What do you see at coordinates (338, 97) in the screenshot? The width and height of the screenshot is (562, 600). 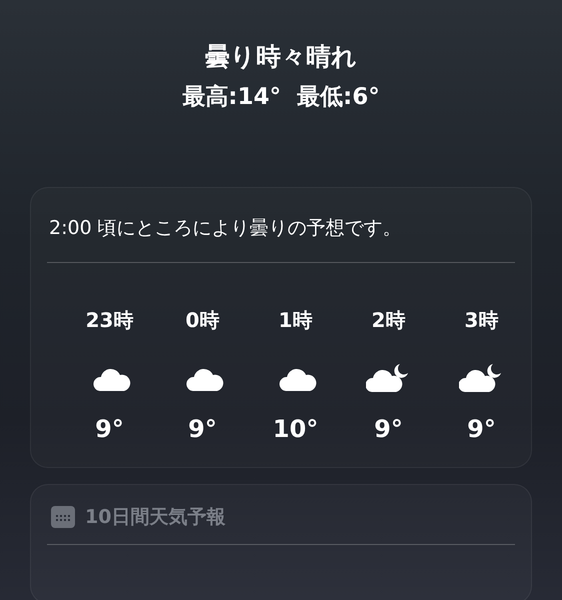 I see `low-temperature: 最低:6°` at bounding box center [338, 97].